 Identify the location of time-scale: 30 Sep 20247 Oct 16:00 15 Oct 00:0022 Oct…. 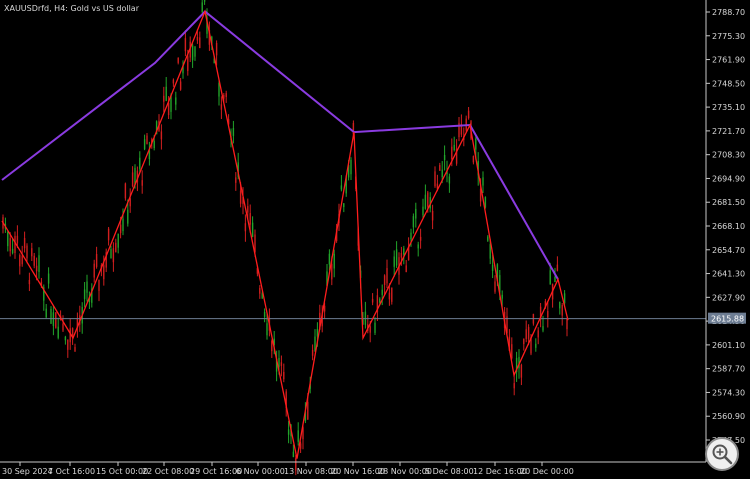
(288, 469).